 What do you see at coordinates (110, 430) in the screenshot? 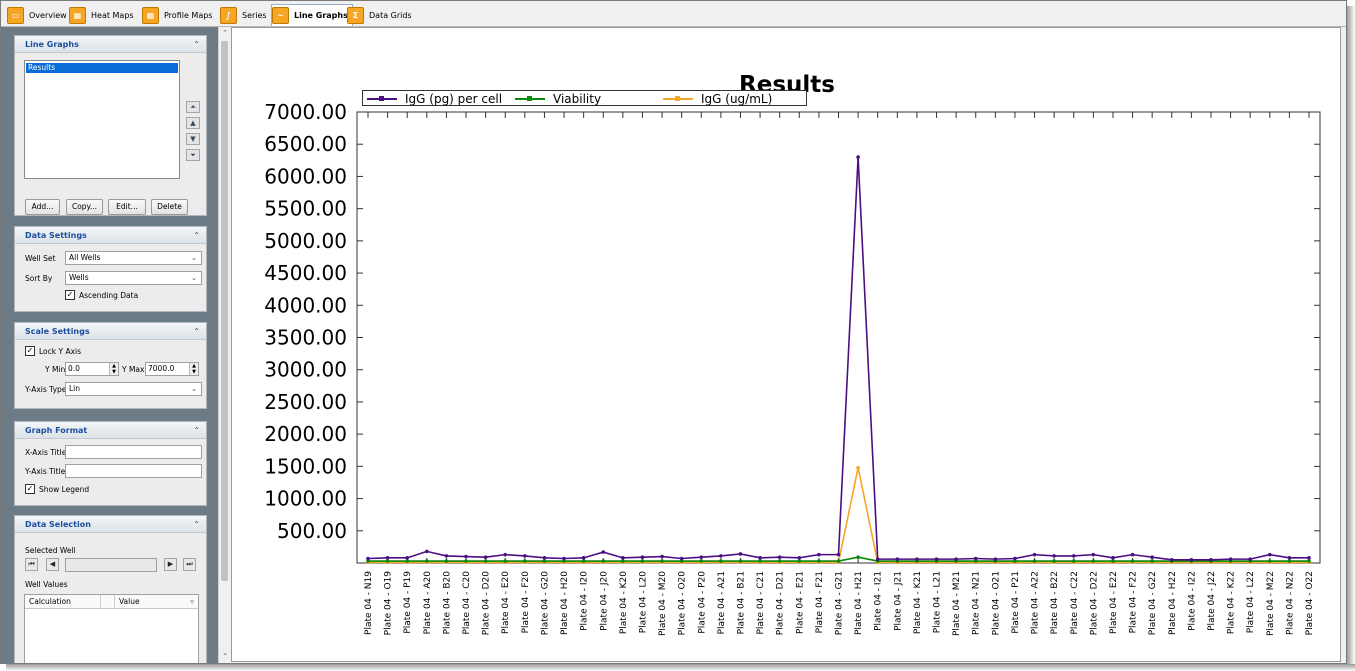
I see `graph-format-section-header: Graph Format ⌃` at bounding box center [110, 430].